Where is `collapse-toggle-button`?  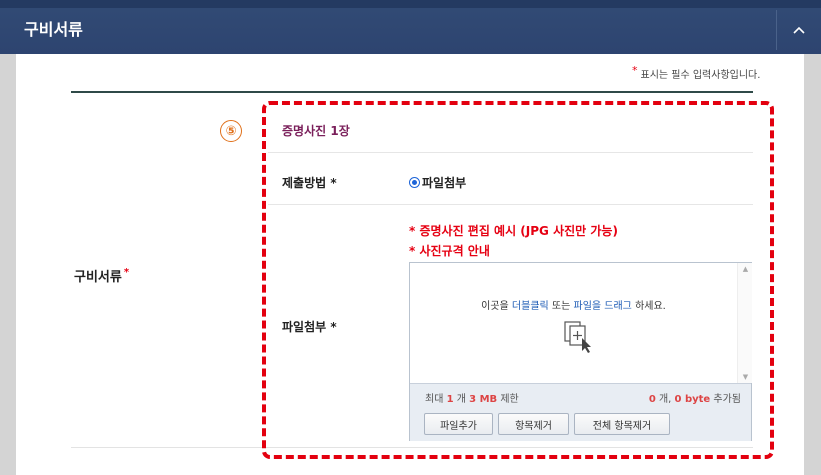 collapse-toggle-button is located at coordinates (799, 30).